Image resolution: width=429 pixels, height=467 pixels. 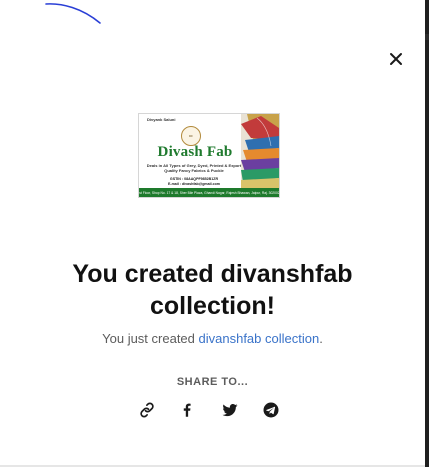 I want to click on modal-subtitle: You just created divanshfab collection., so click(x=212, y=338).